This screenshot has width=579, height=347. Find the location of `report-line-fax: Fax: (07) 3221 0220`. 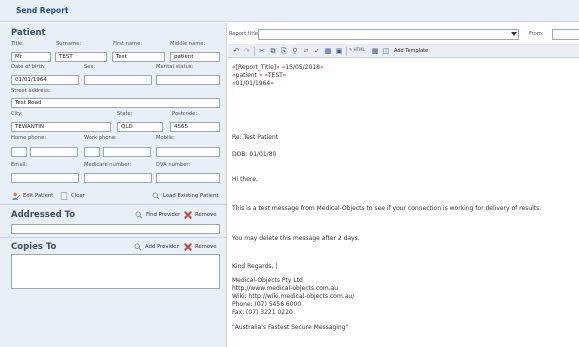

report-line-fax: Fax: (07) 3221 0220 is located at coordinates (262, 312).